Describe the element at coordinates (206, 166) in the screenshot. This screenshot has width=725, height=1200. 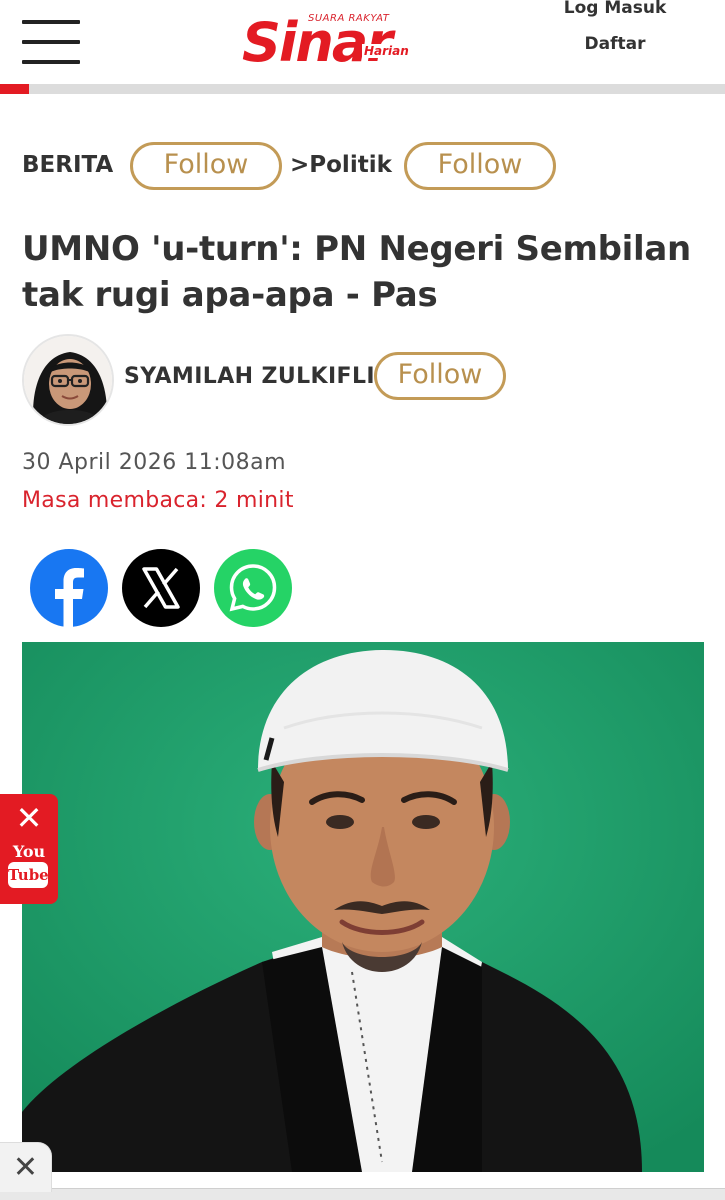
I see `follow-section-button: Follow` at that location.